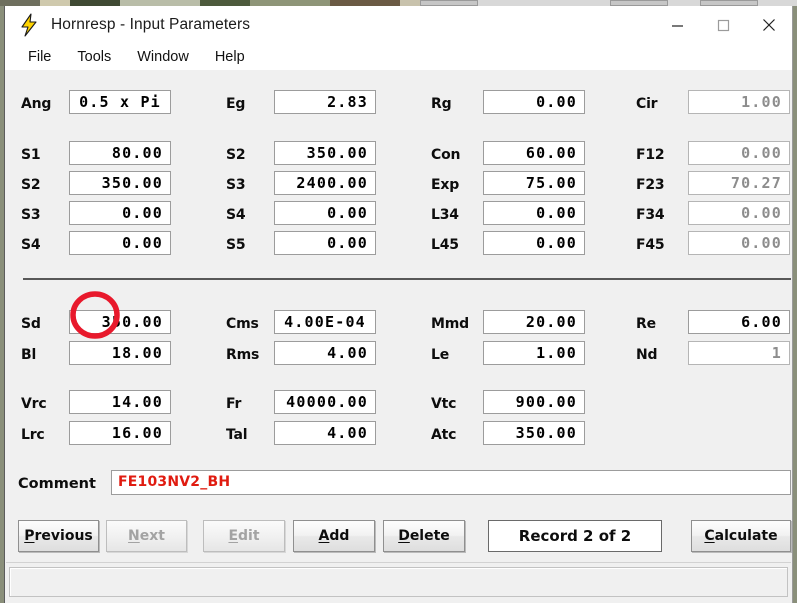  I want to click on field-s4: 0.00, so click(120, 243).